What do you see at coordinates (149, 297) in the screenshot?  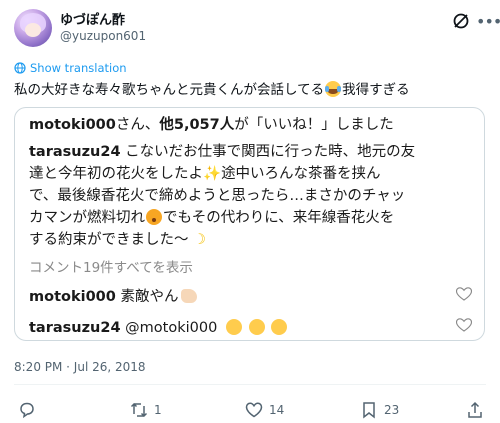 I see `reply1-text: 素敵やん` at bounding box center [149, 297].